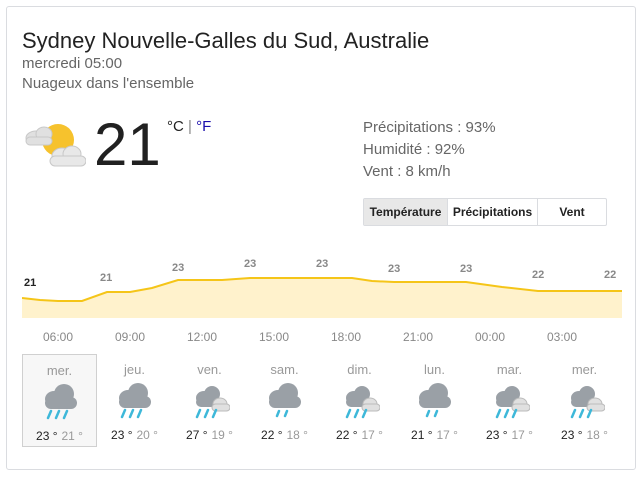  Describe the element at coordinates (434, 369) in the screenshot. I see `day-name: lun.` at that location.